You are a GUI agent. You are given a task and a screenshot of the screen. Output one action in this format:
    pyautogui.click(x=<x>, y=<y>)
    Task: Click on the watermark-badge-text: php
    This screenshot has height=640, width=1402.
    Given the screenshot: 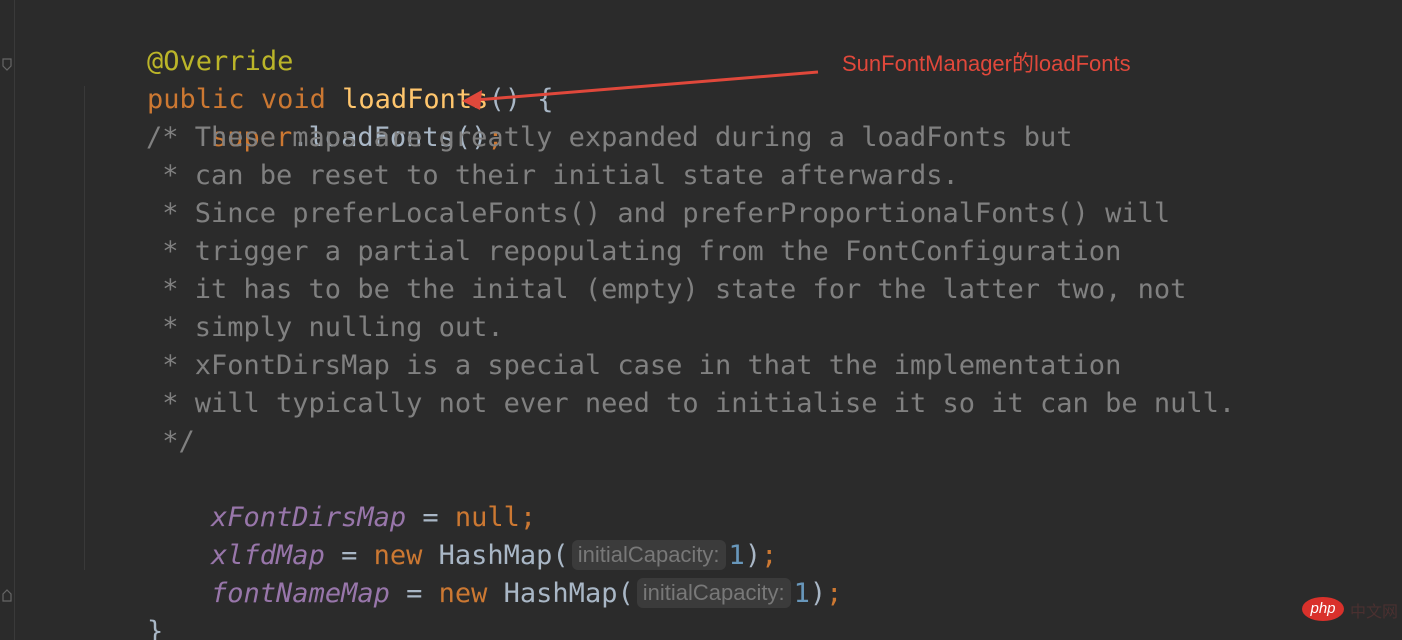 What is the action you would take?
    pyautogui.click(x=1323, y=608)
    